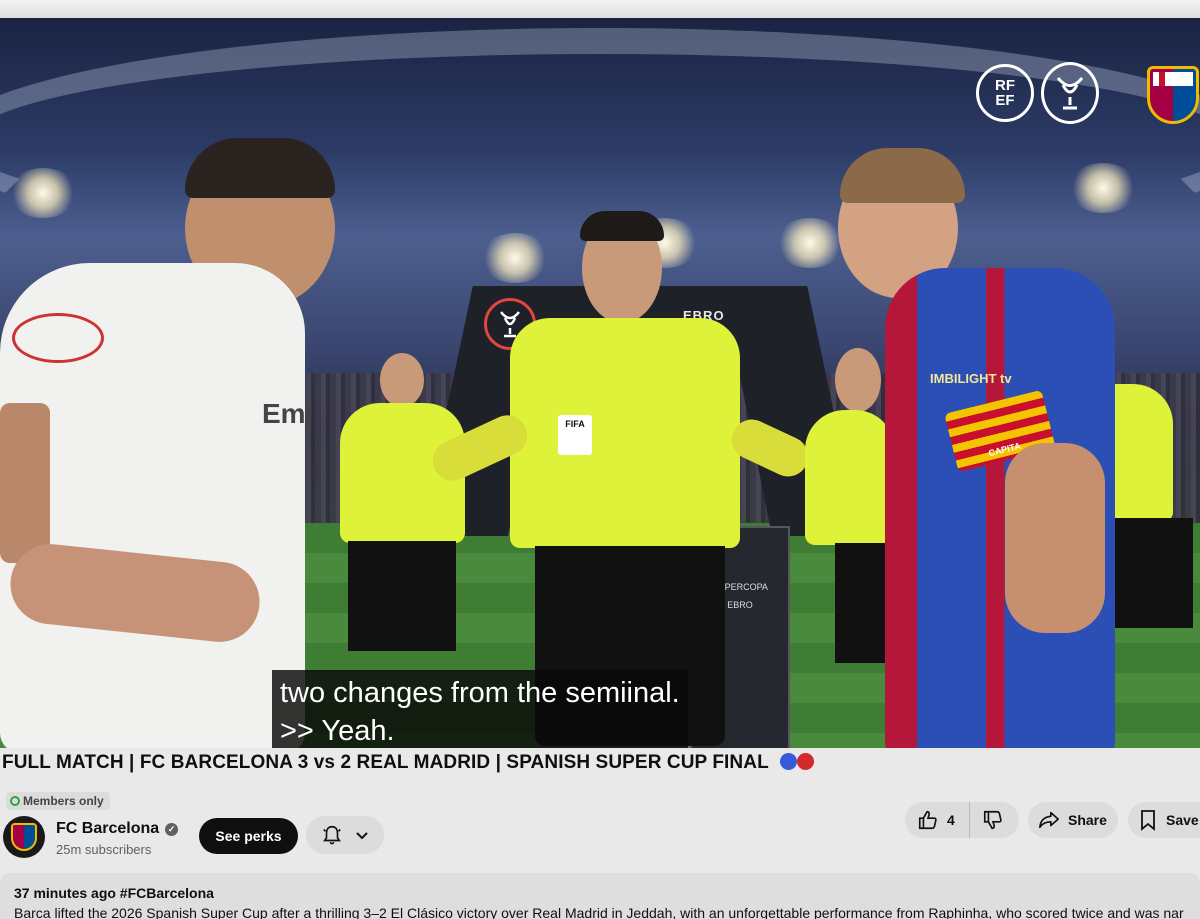 The height and width of the screenshot is (919, 1200). I want to click on referee-hair, so click(622, 226).